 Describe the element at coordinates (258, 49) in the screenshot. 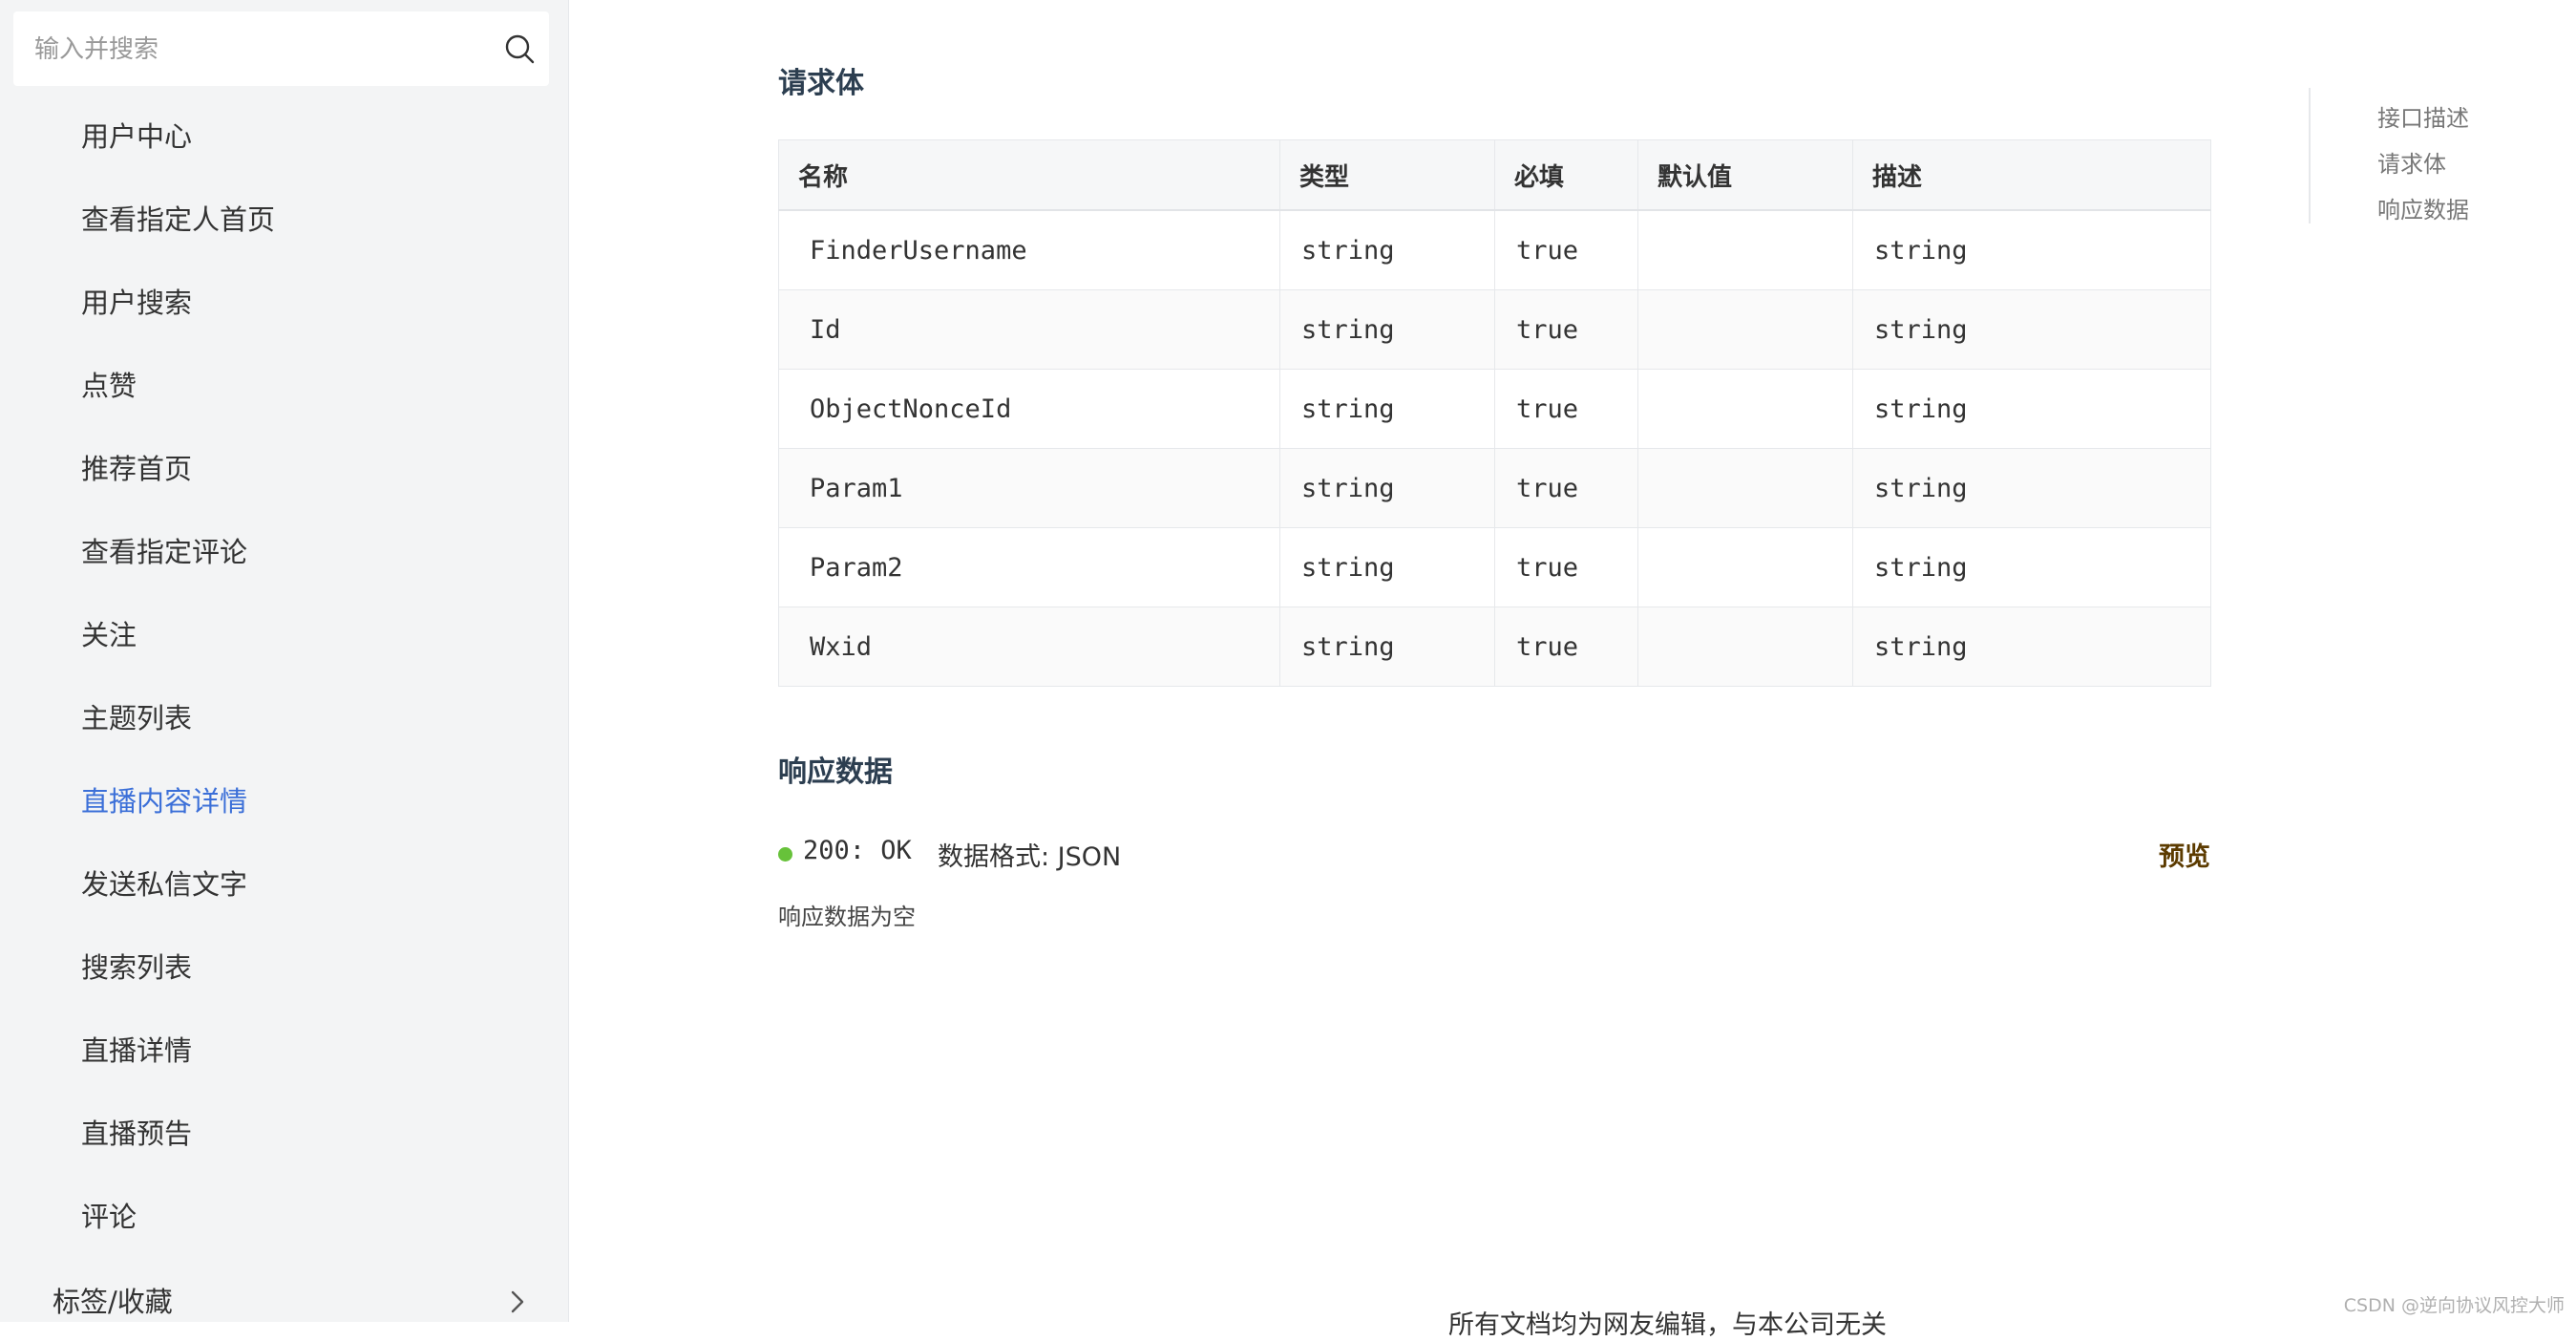

I see `search-input` at that location.